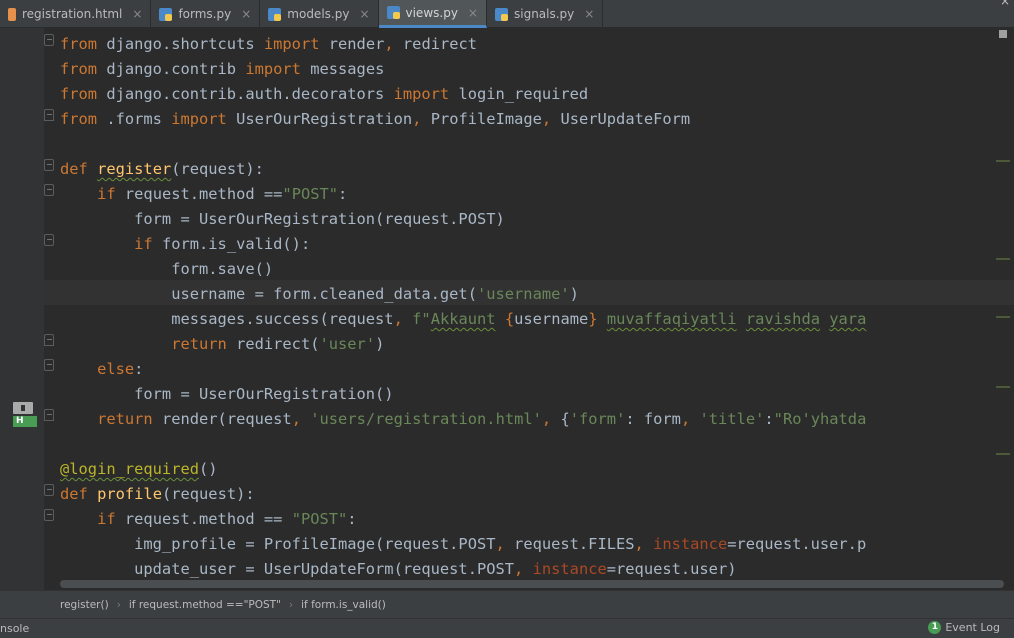 Image resolution: width=1014 pixels, height=638 pixels. Describe the element at coordinates (25, 421) in the screenshot. I see `history-badge: H` at that location.